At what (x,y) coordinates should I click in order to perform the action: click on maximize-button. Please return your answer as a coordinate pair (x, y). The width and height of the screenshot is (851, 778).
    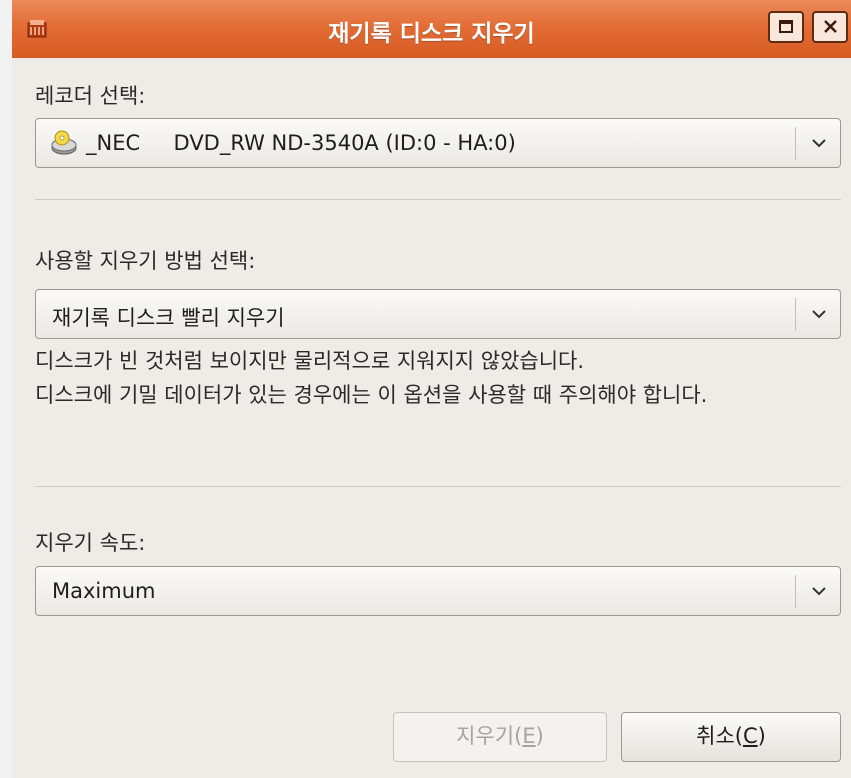
    Looking at the image, I should click on (786, 27).